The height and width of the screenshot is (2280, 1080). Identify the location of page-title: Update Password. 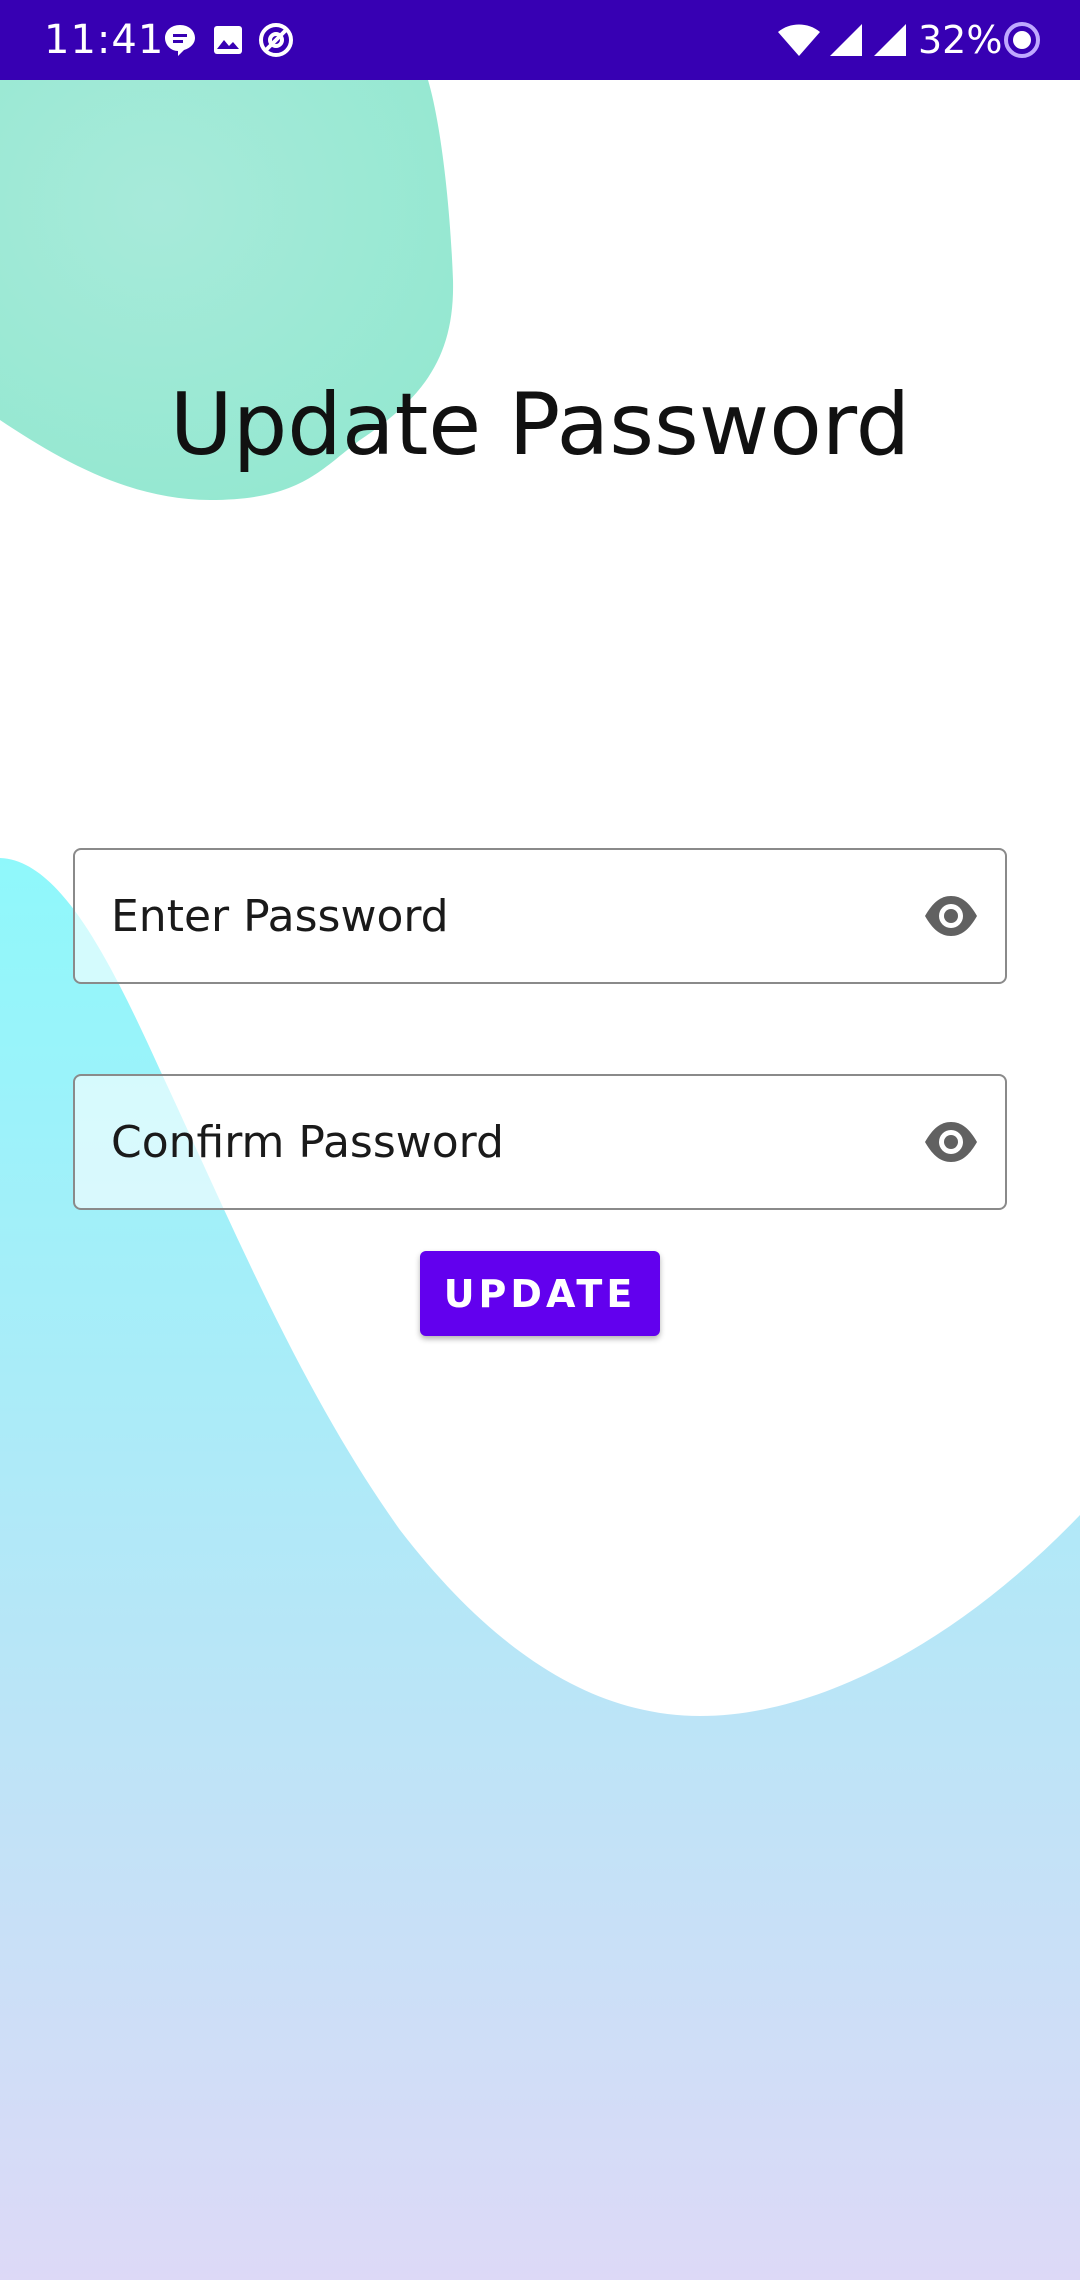
(540, 425).